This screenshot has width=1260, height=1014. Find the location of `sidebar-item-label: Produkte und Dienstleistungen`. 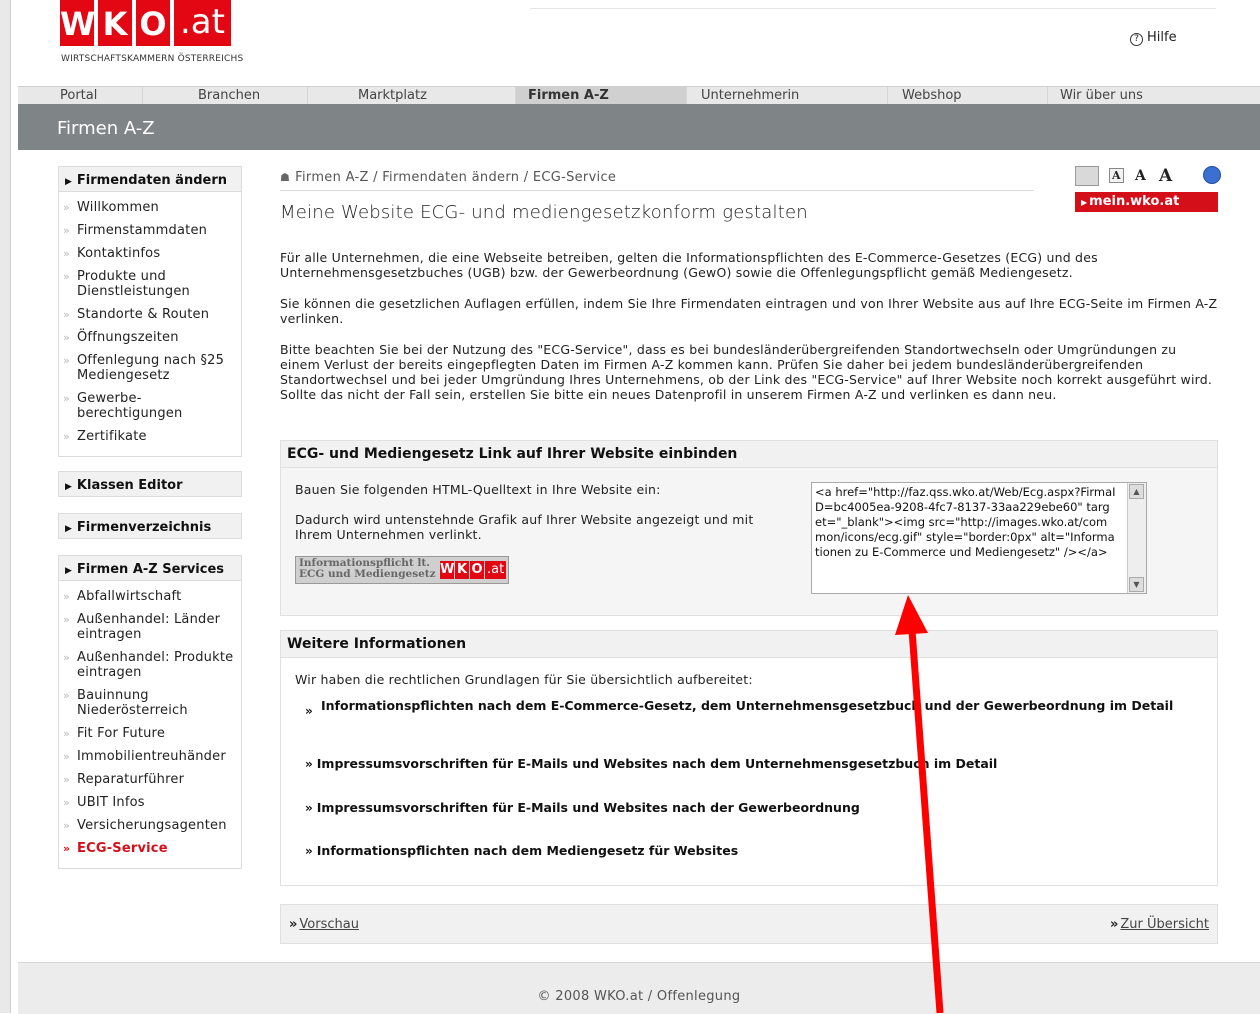

sidebar-item-label: Produkte und Dienstleistungen is located at coordinates (133, 284).